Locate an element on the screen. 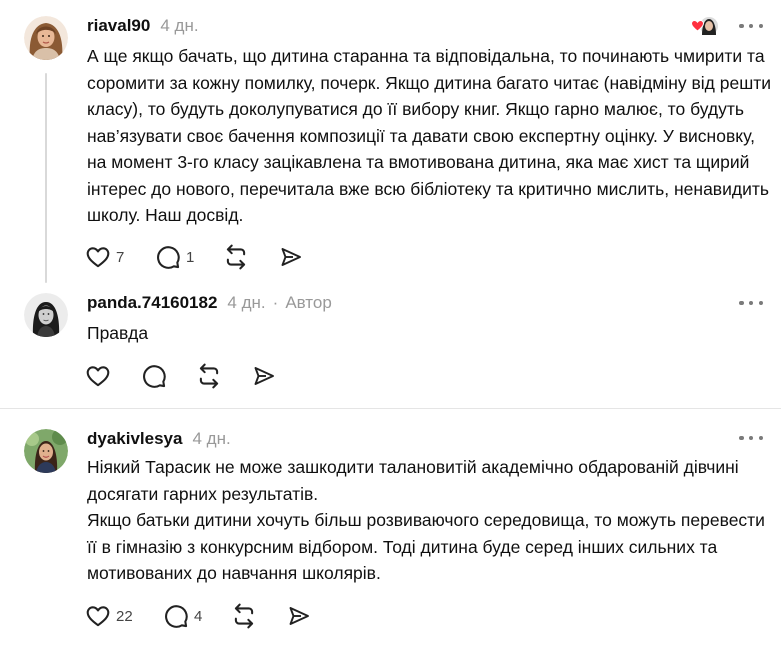  like-button is located at coordinates (98, 376).